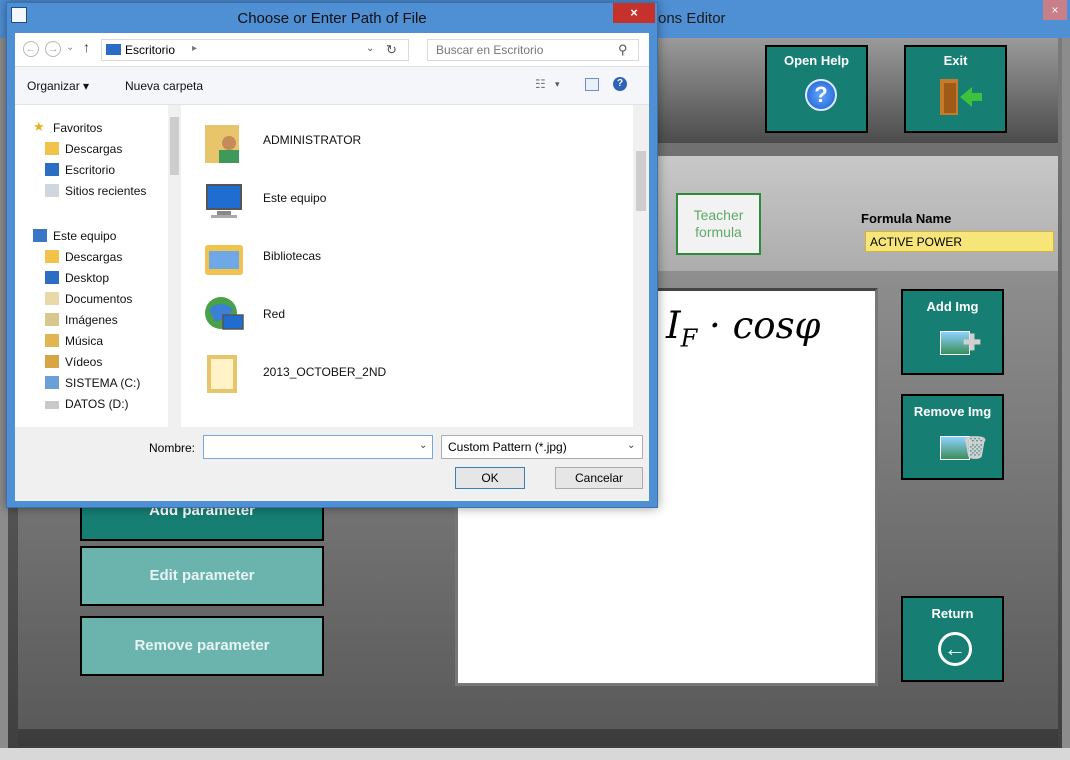  Describe the element at coordinates (718, 224) in the screenshot. I see `teacher-formula-indicator: Teacher formula` at that location.